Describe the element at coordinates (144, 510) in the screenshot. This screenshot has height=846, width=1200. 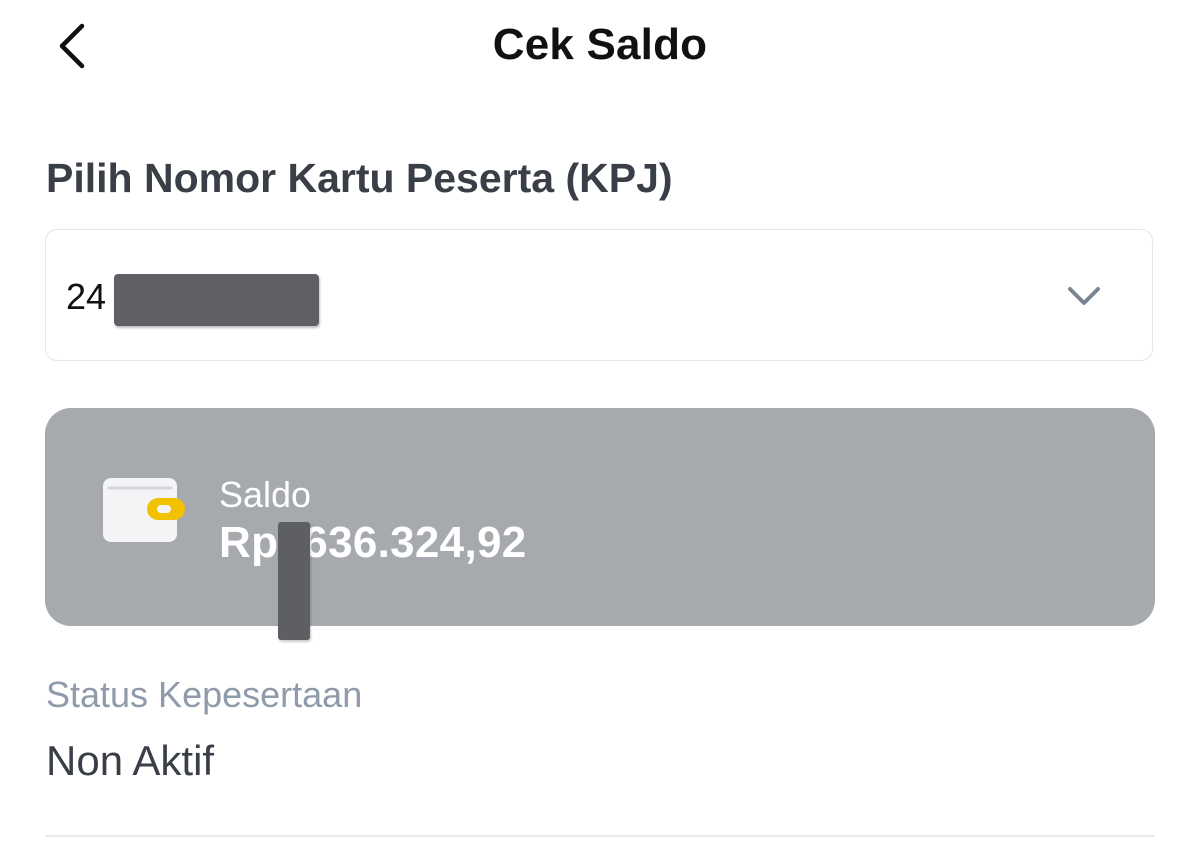
I see `wallet-icon` at that location.